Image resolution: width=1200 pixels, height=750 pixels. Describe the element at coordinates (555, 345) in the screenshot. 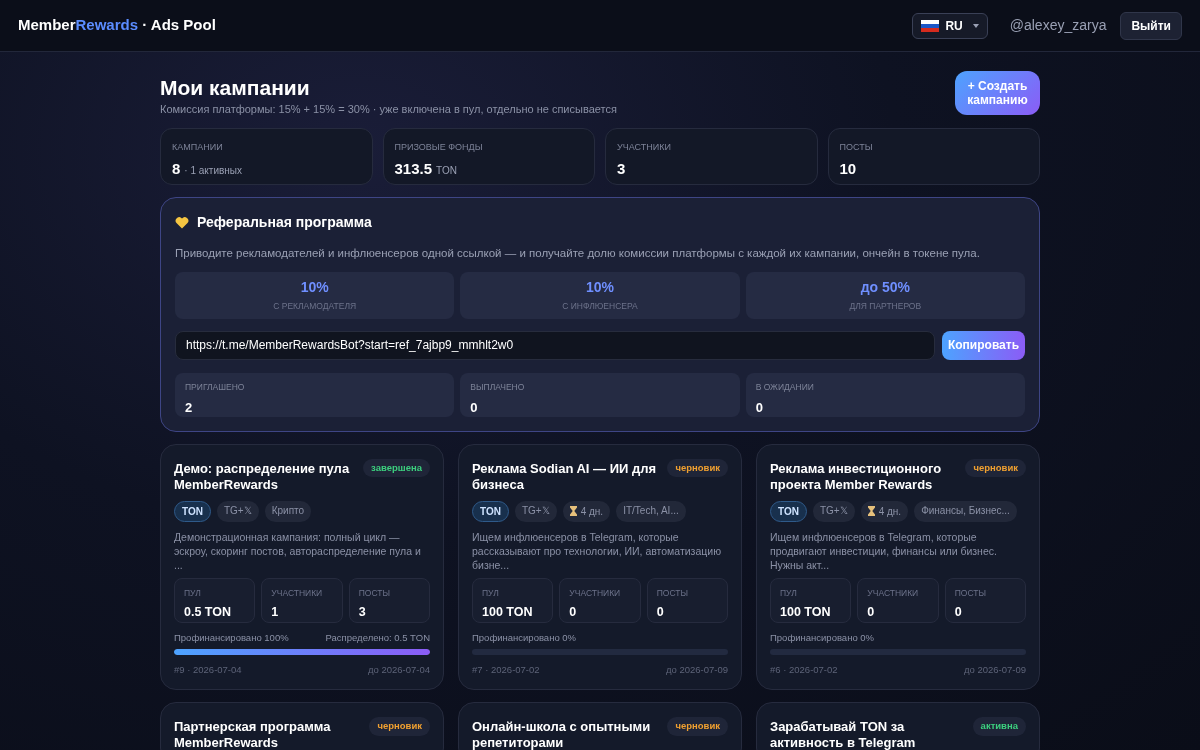

I see `referral-link-field: https://t.me/MemberRewardsBot?start=ref_7ajbp9_mmhlt2w0` at that location.